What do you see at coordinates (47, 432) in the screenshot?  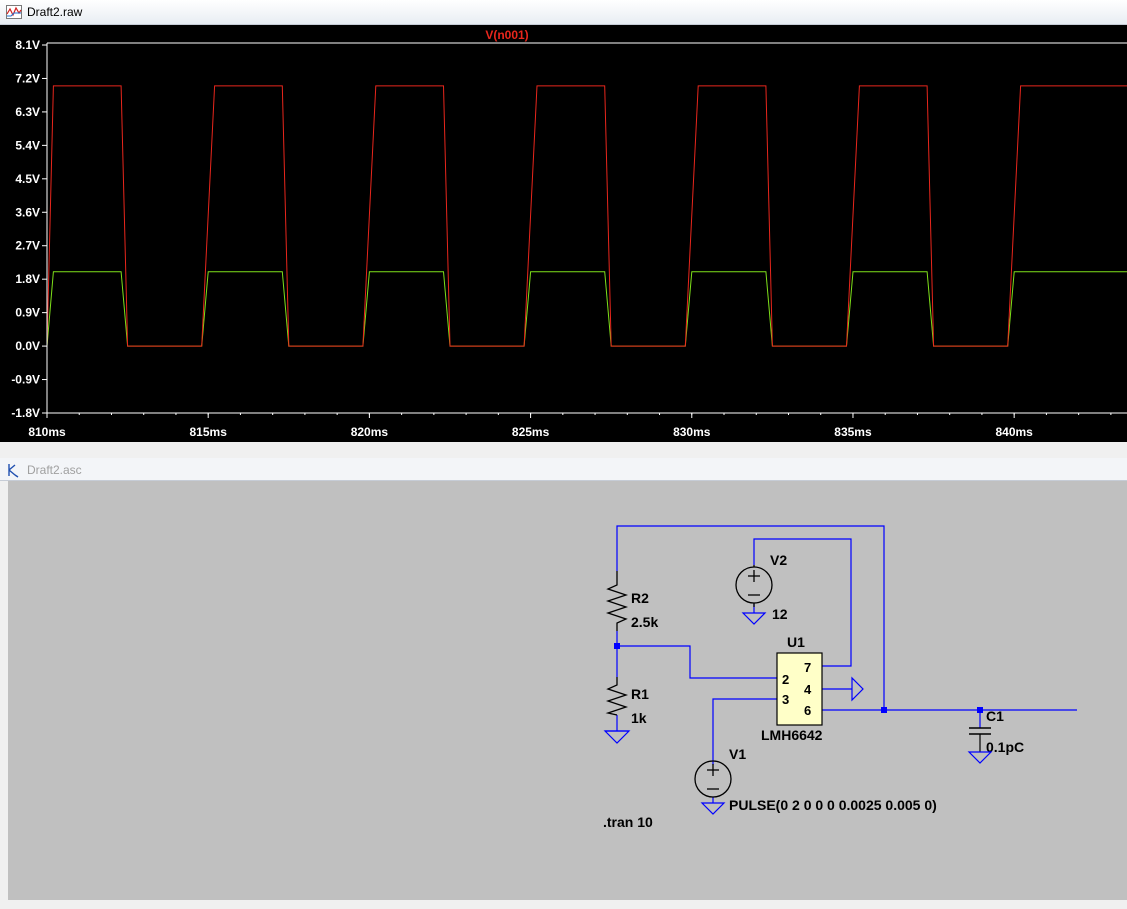 I see `x-tick-label: 810ms` at bounding box center [47, 432].